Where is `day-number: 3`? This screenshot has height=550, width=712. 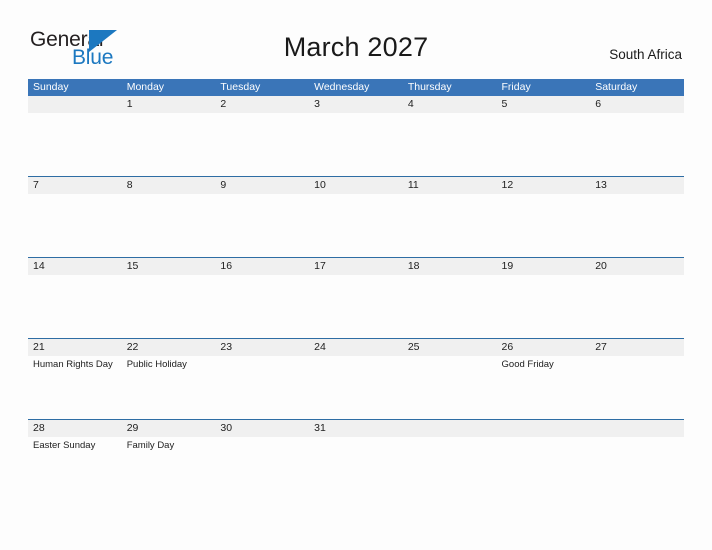 day-number: 3 is located at coordinates (356, 104).